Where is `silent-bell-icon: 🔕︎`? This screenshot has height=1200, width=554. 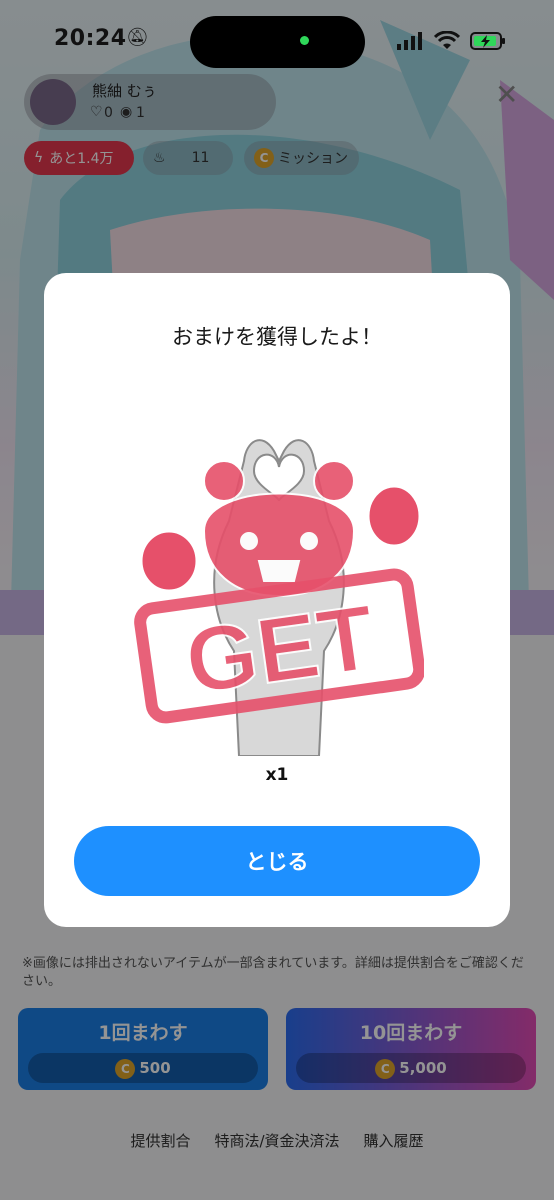 silent-bell-icon: 🔕︎ is located at coordinates (137, 37).